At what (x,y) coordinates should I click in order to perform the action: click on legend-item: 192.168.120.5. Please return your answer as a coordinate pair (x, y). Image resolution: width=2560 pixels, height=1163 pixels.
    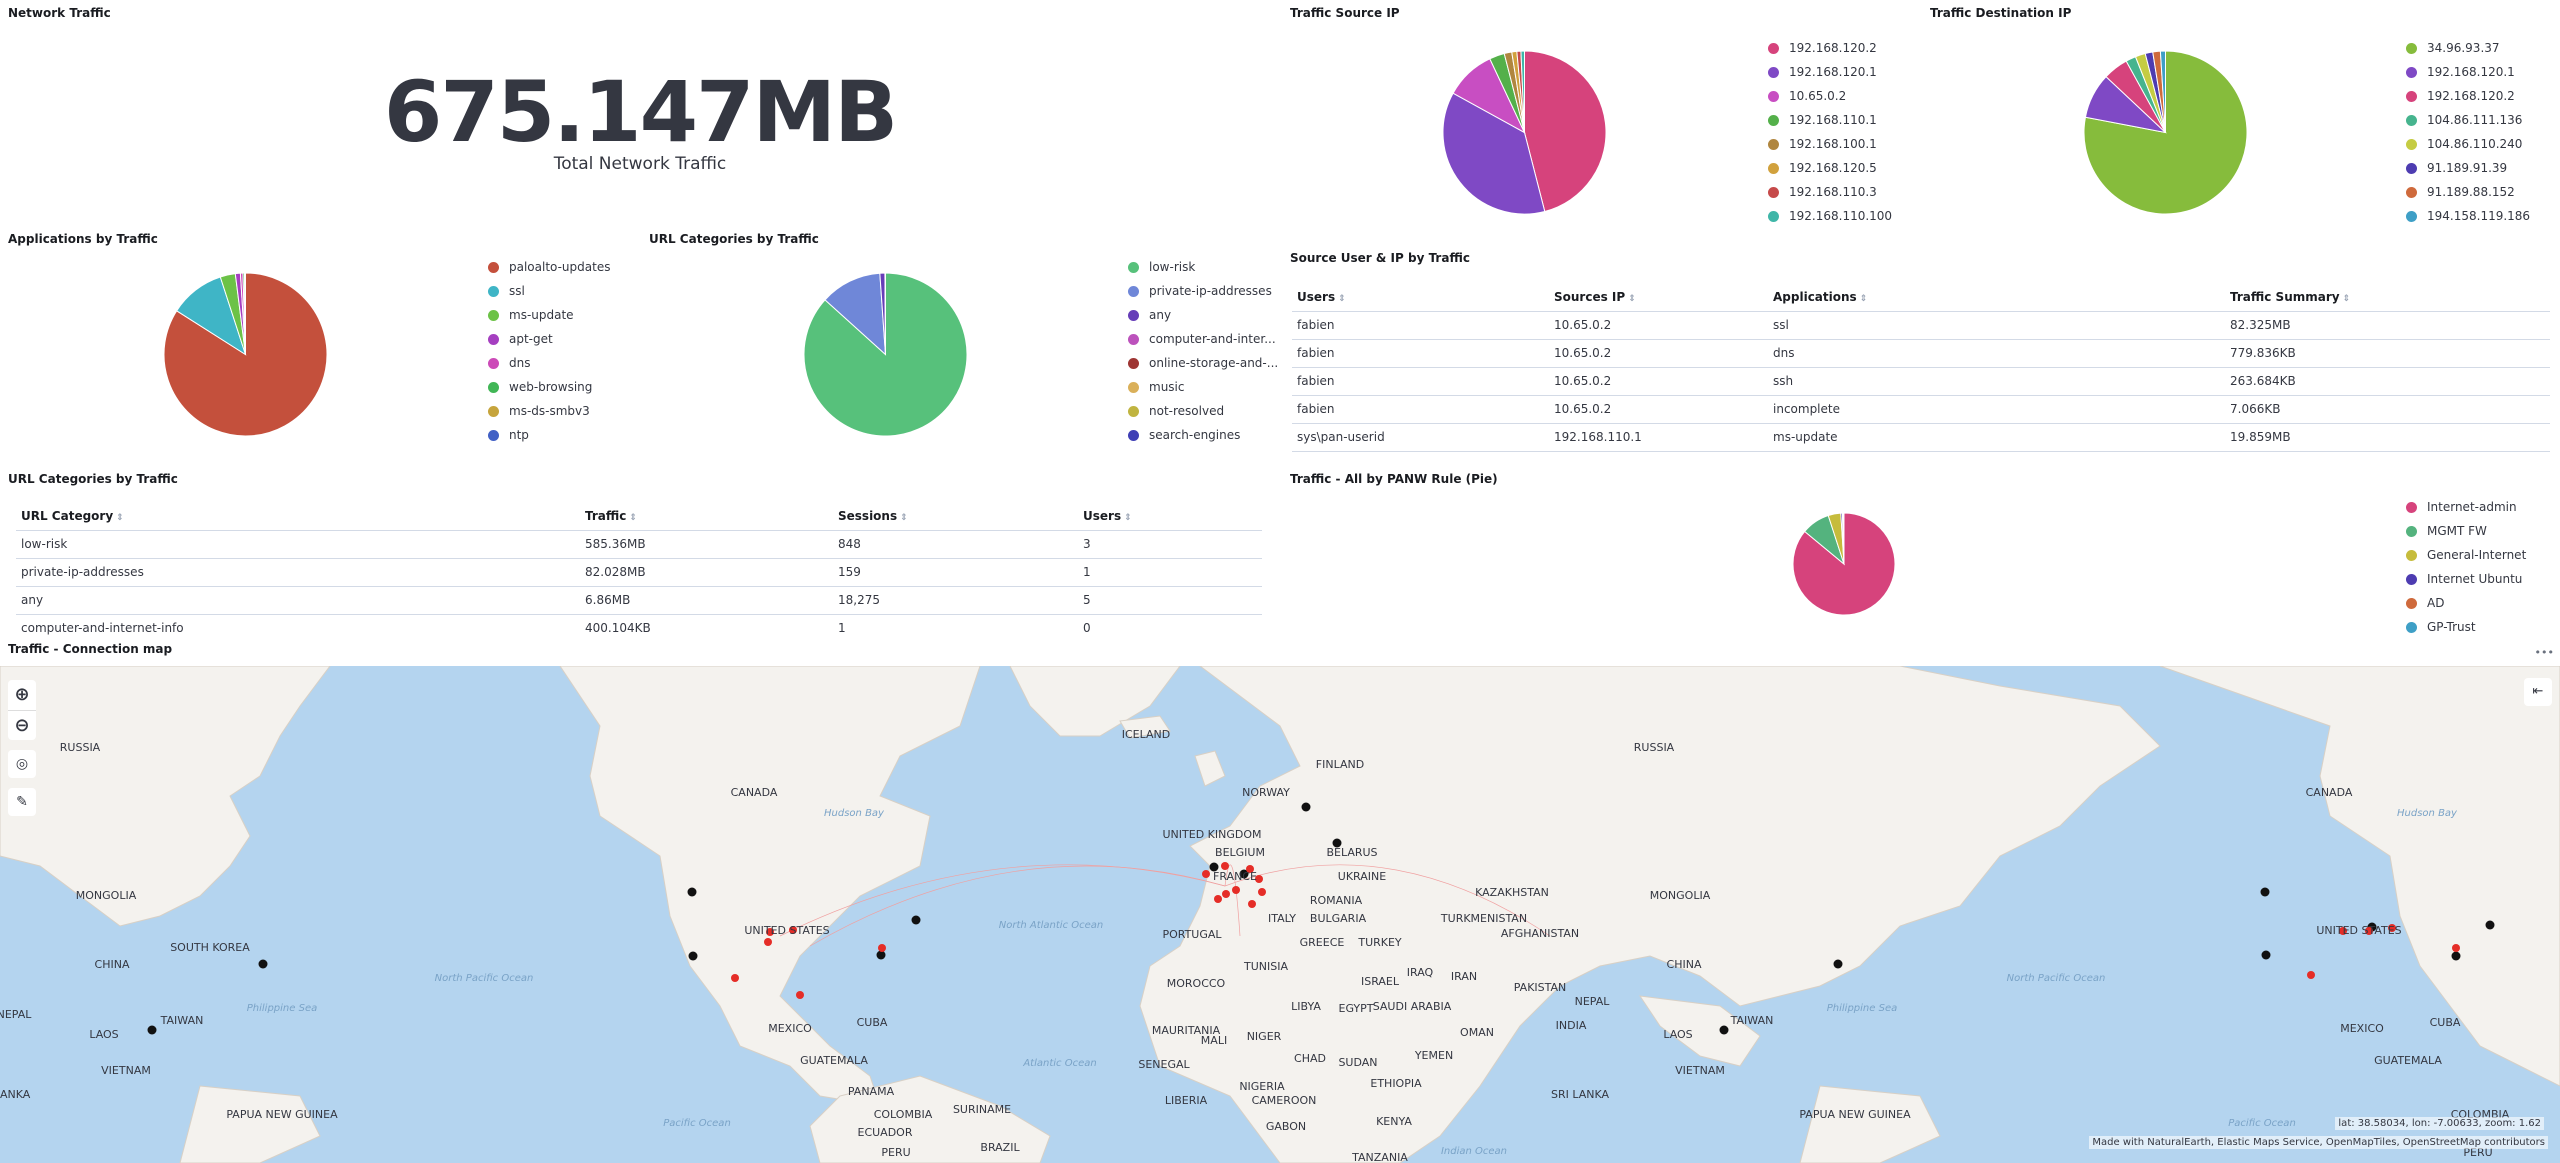
    Looking at the image, I should click on (1830, 168).